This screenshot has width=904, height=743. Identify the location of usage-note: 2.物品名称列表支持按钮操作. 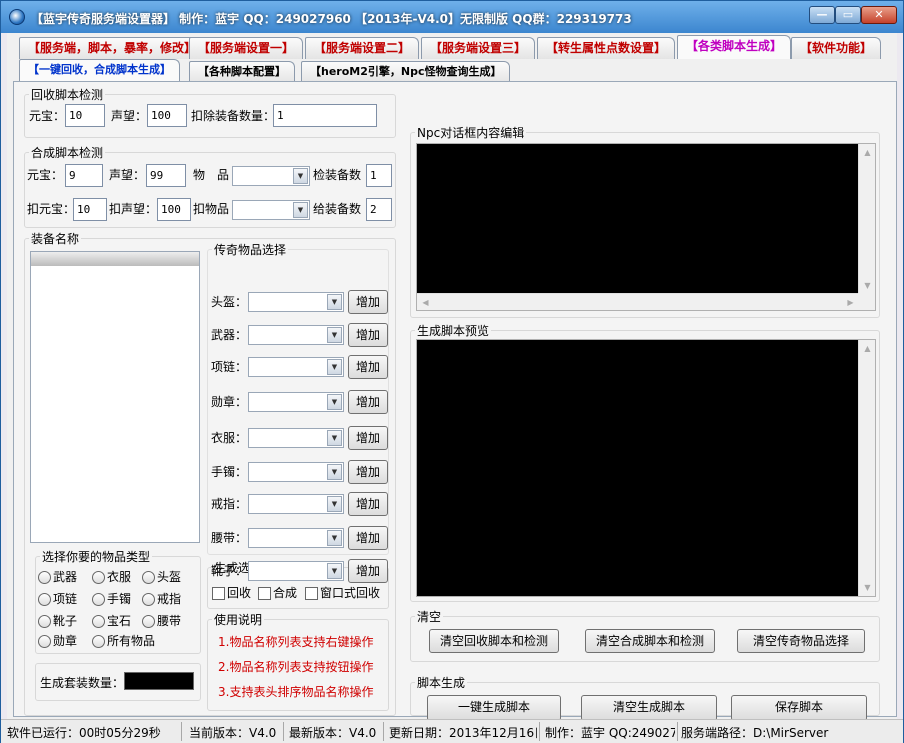
(296, 667).